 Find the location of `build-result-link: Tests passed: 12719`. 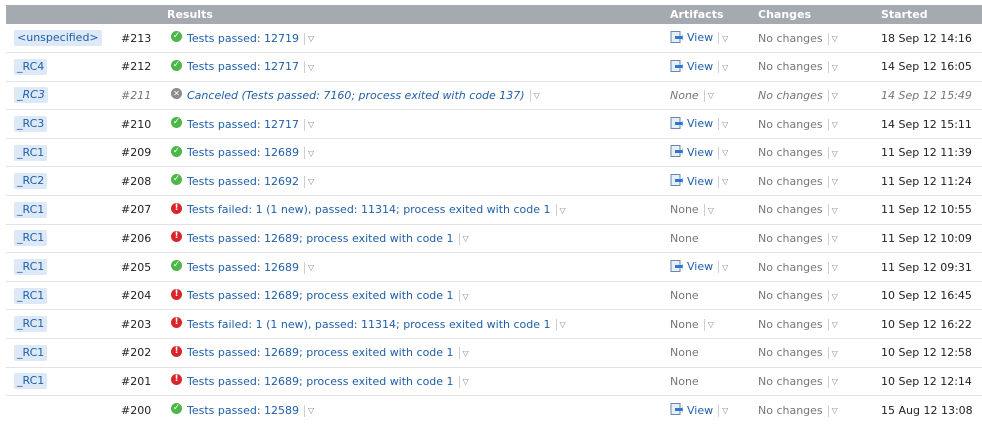

build-result-link: Tests passed: 12719 is located at coordinates (243, 38).